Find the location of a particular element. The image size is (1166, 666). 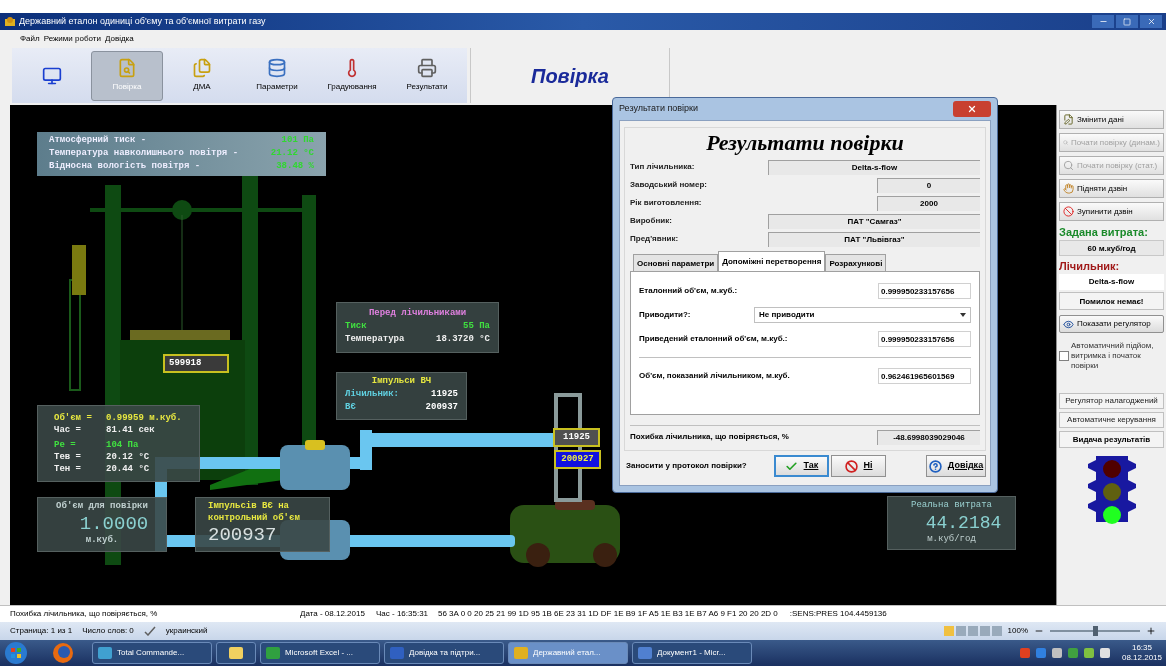

field-label: Рік виготовлення: is located at coordinates (666, 203).